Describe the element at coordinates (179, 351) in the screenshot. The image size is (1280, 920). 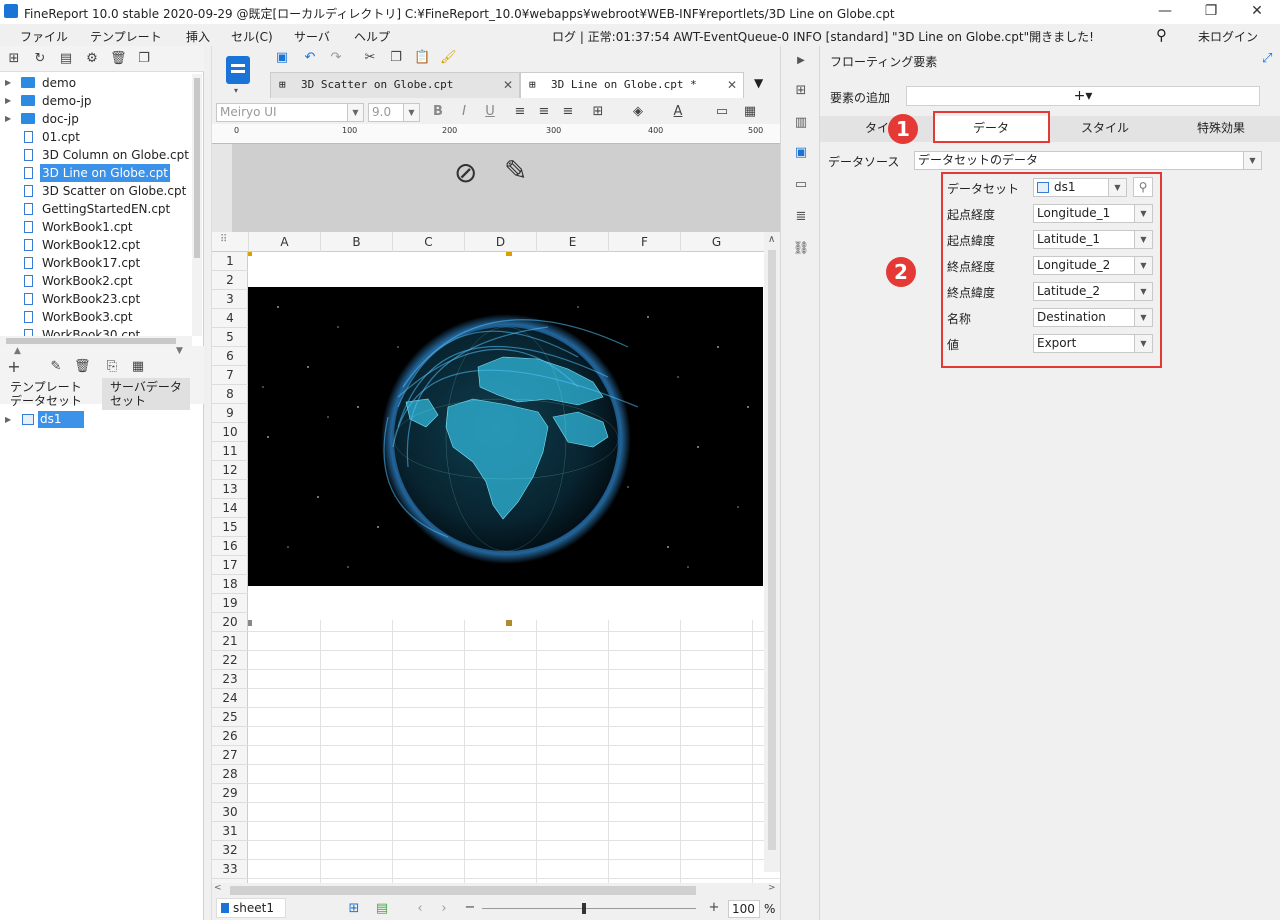
I see `collapse-down-icon: ▼` at that location.